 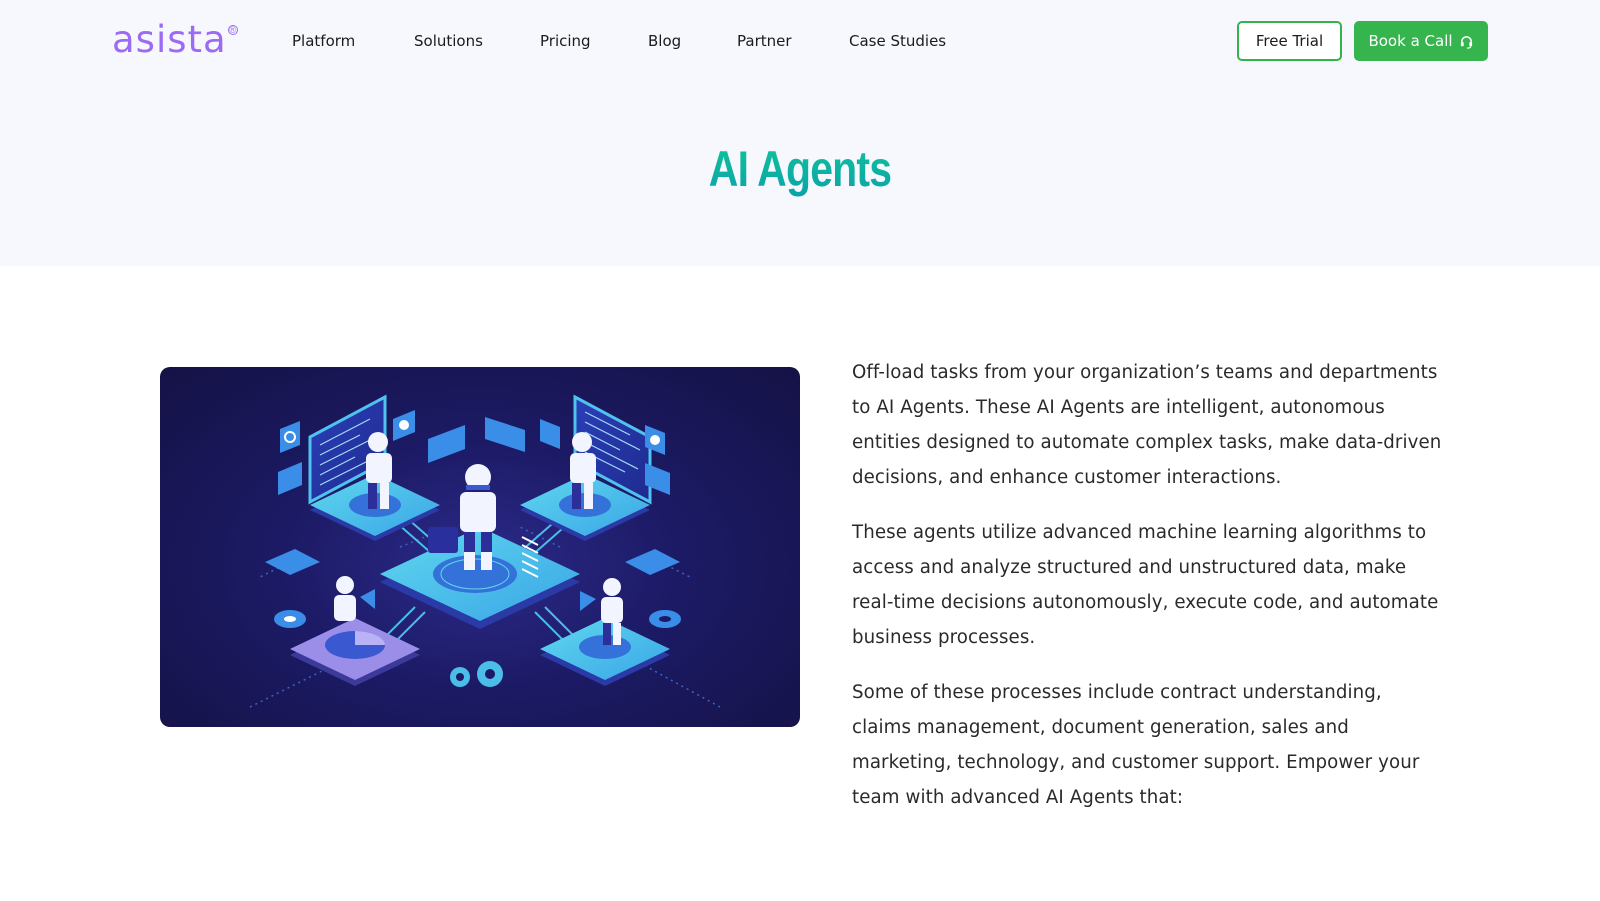 I want to click on nav-item-blog: Blog, so click(x=664, y=41).